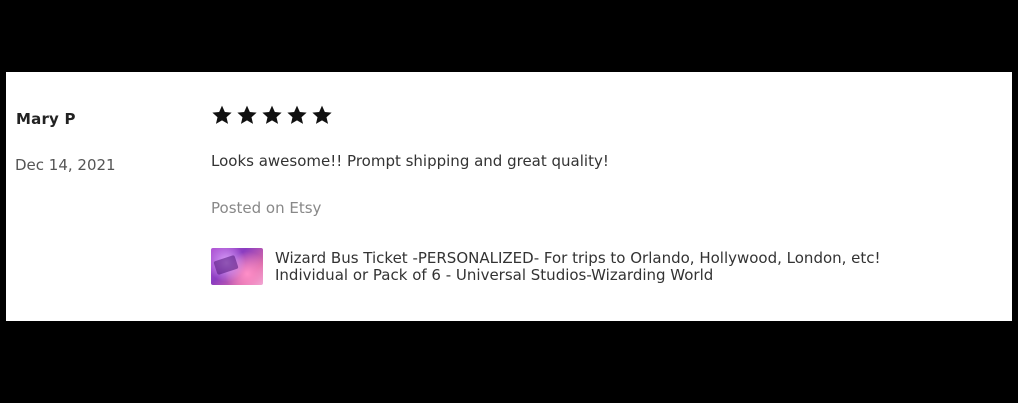  Describe the element at coordinates (65, 165) in the screenshot. I see `review-date: Dec 14, 2021` at that location.